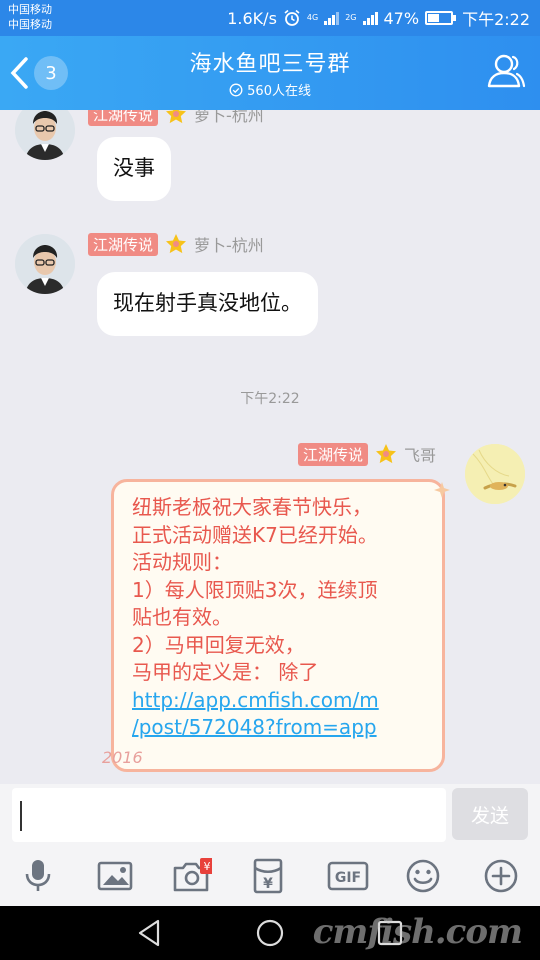 The image size is (540, 960). What do you see at coordinates (442, 490) in the screenshot?
I see `sparkle-icon` at bounding box center [442, 490].